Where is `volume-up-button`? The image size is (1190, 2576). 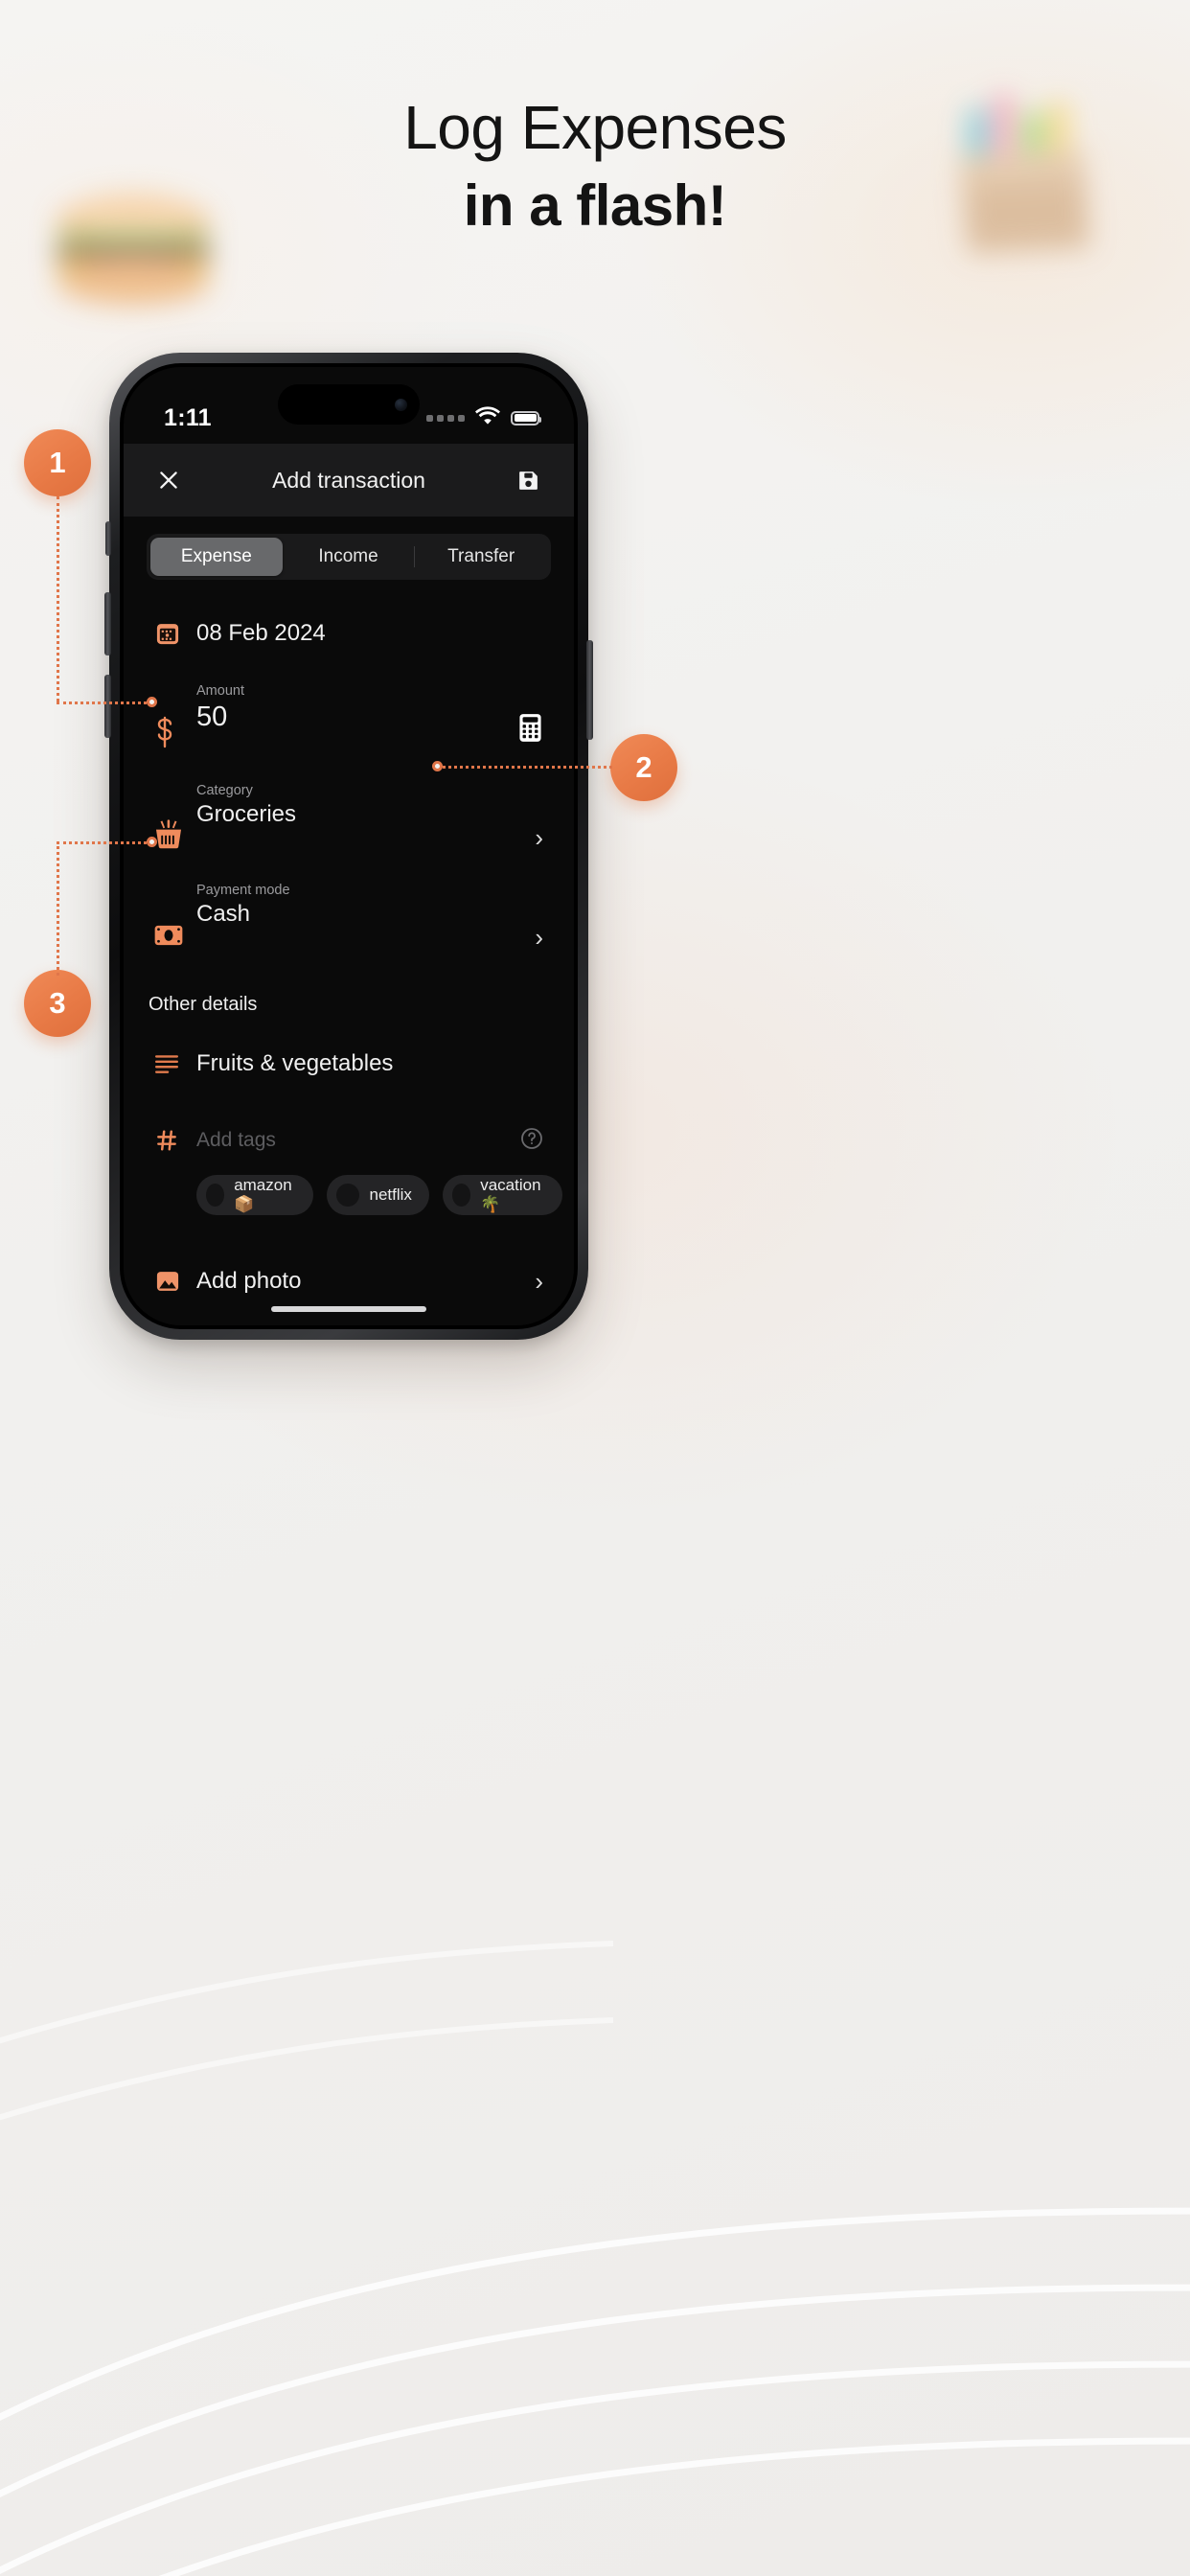
volume-up-button is located at coordinates (107, 624).